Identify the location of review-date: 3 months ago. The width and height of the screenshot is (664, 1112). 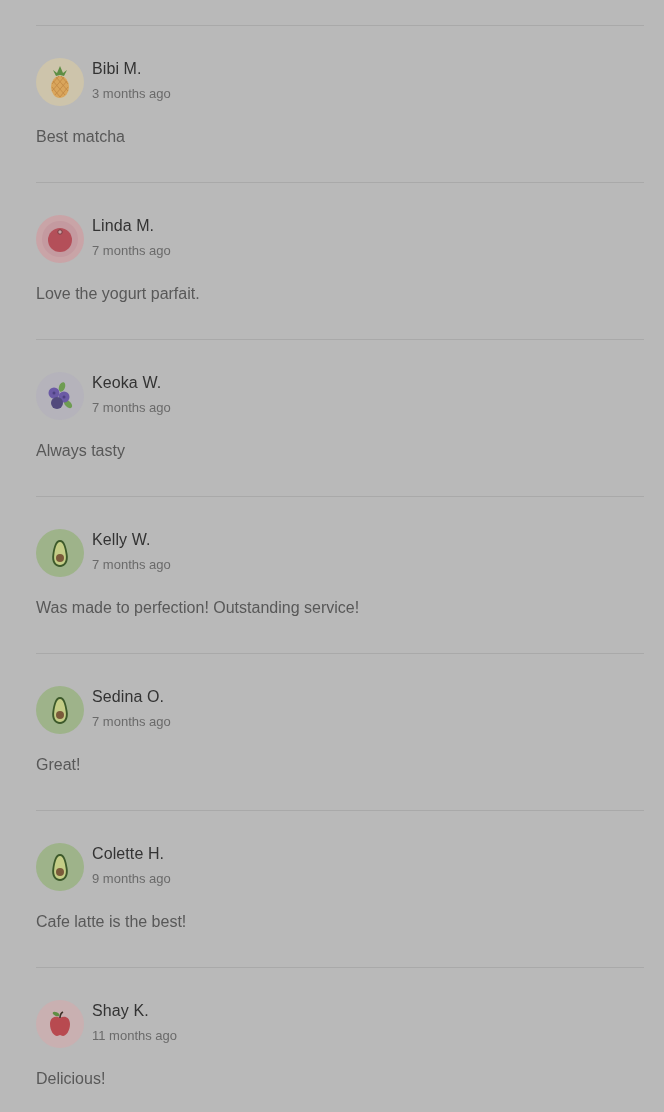
(131, 94).